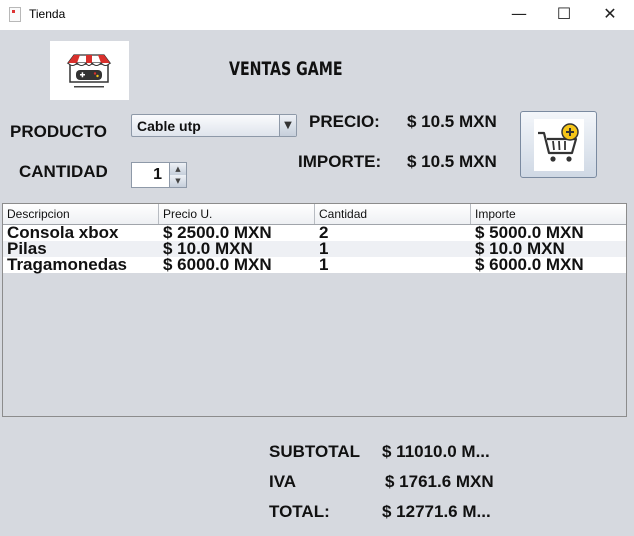  I want to click on add-to-cart-icon, so click(559, 145).